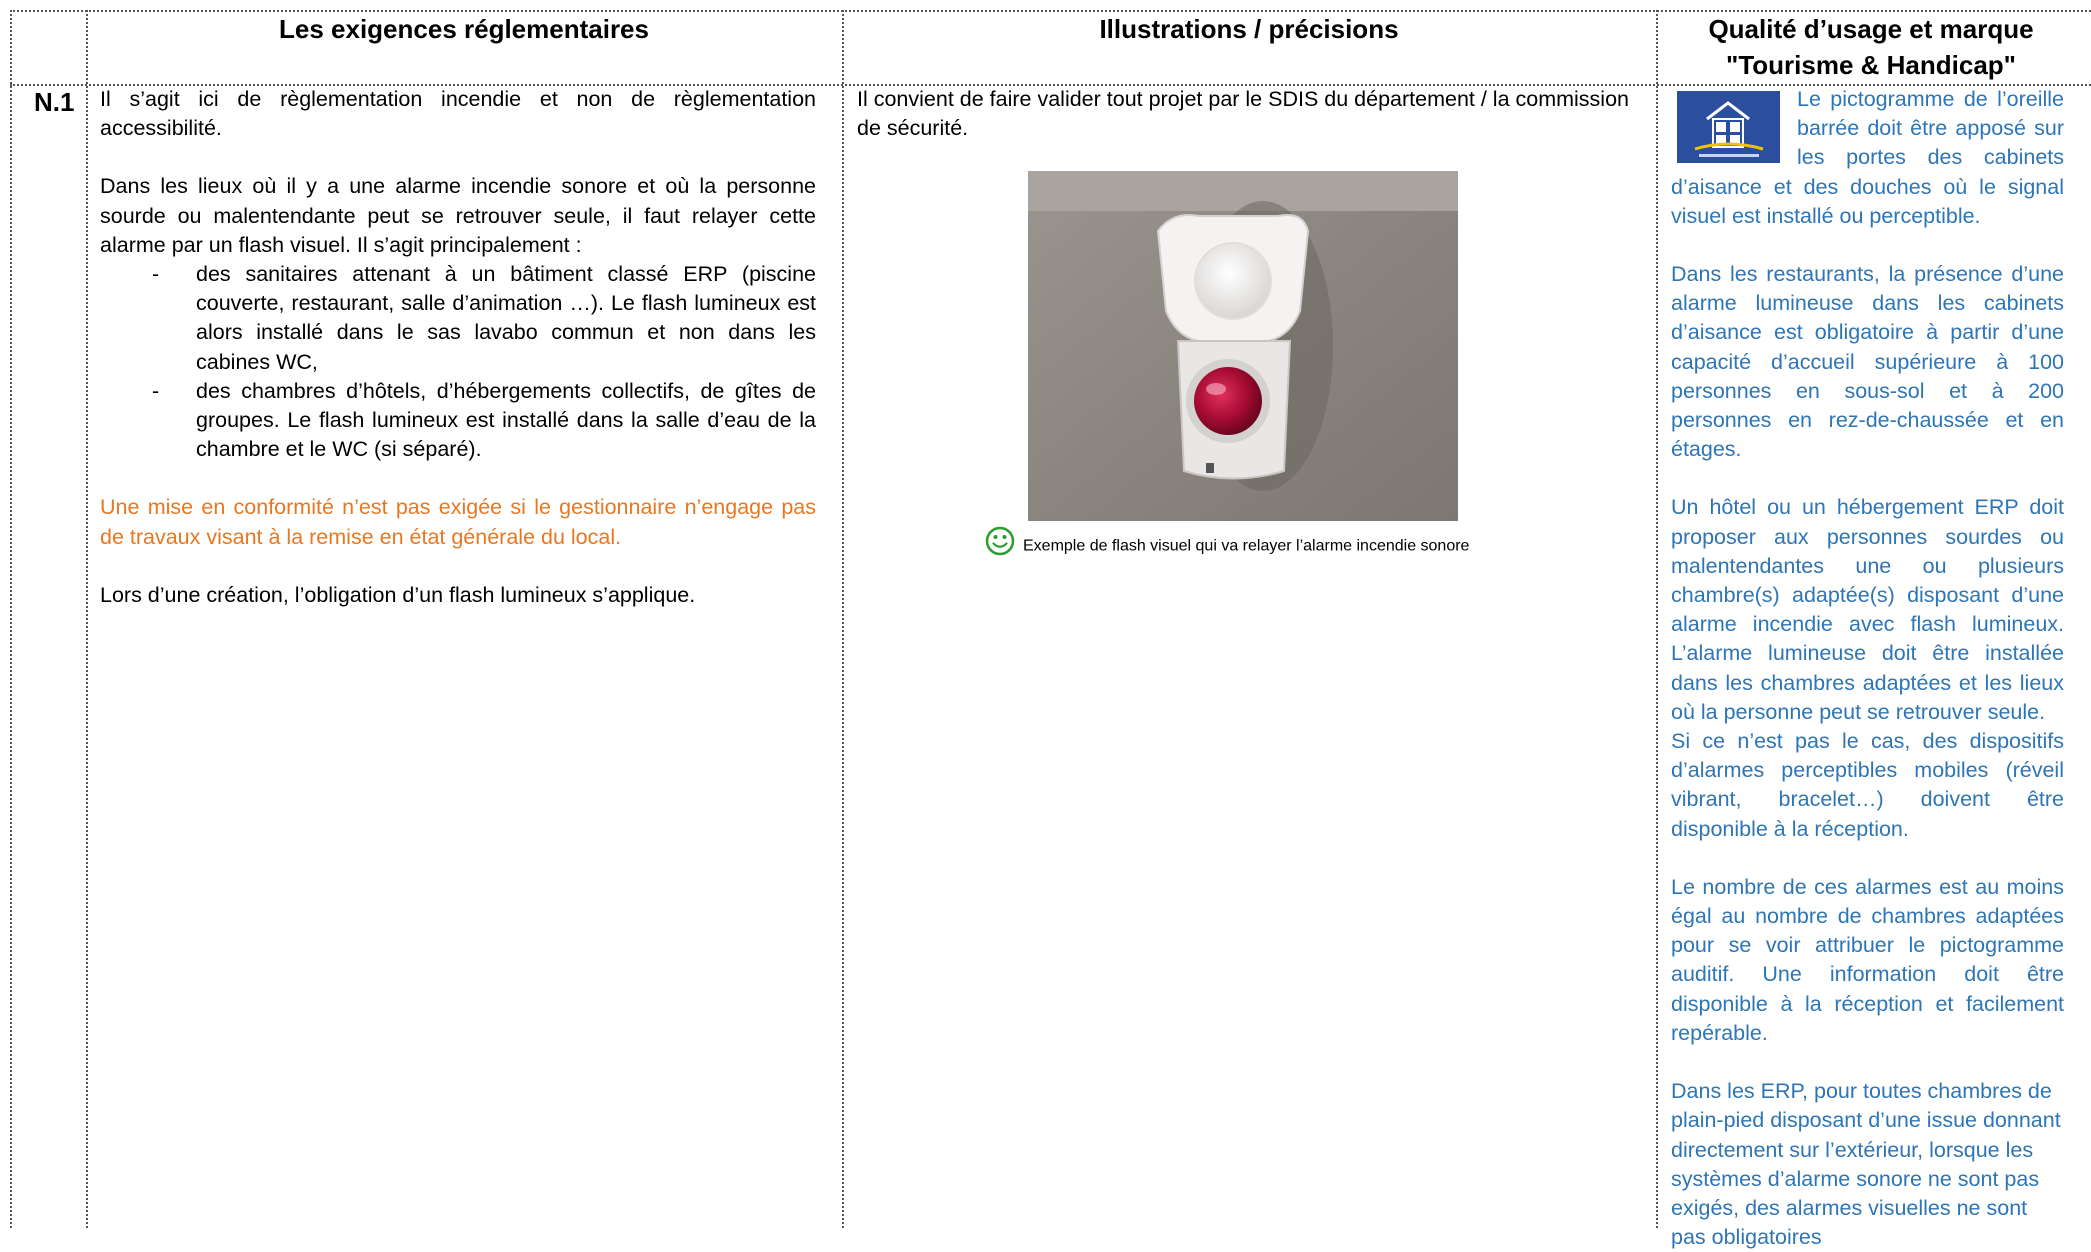 The height and width of the screenshot is (1252, 2091). What do you see at coordinates (1657, 619) in the screenshot?
I see `column-2-border` at bounding box center [1657, 619].